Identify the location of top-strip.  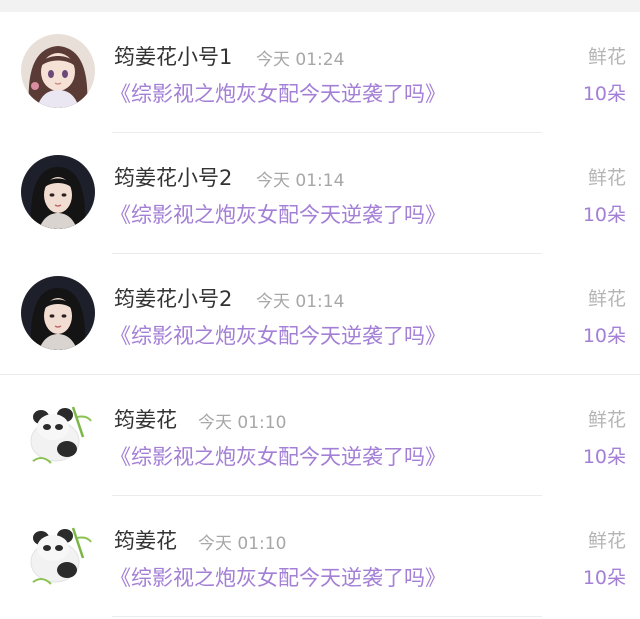
(320, 6).